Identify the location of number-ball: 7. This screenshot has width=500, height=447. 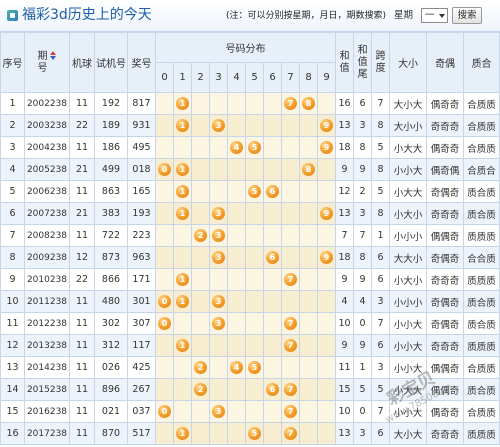
(290, 279).